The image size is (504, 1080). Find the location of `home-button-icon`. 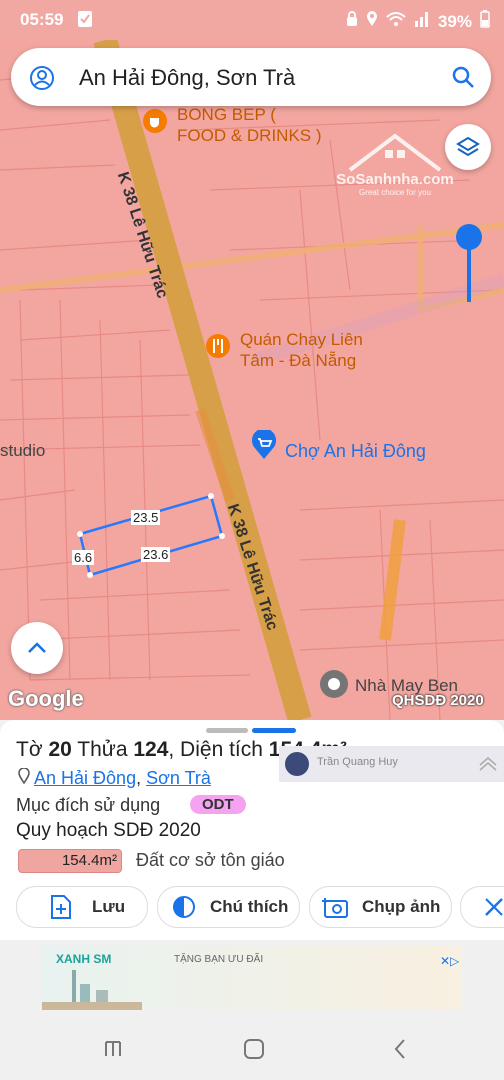

home-button-icon is located at coordinates (254, 1051).